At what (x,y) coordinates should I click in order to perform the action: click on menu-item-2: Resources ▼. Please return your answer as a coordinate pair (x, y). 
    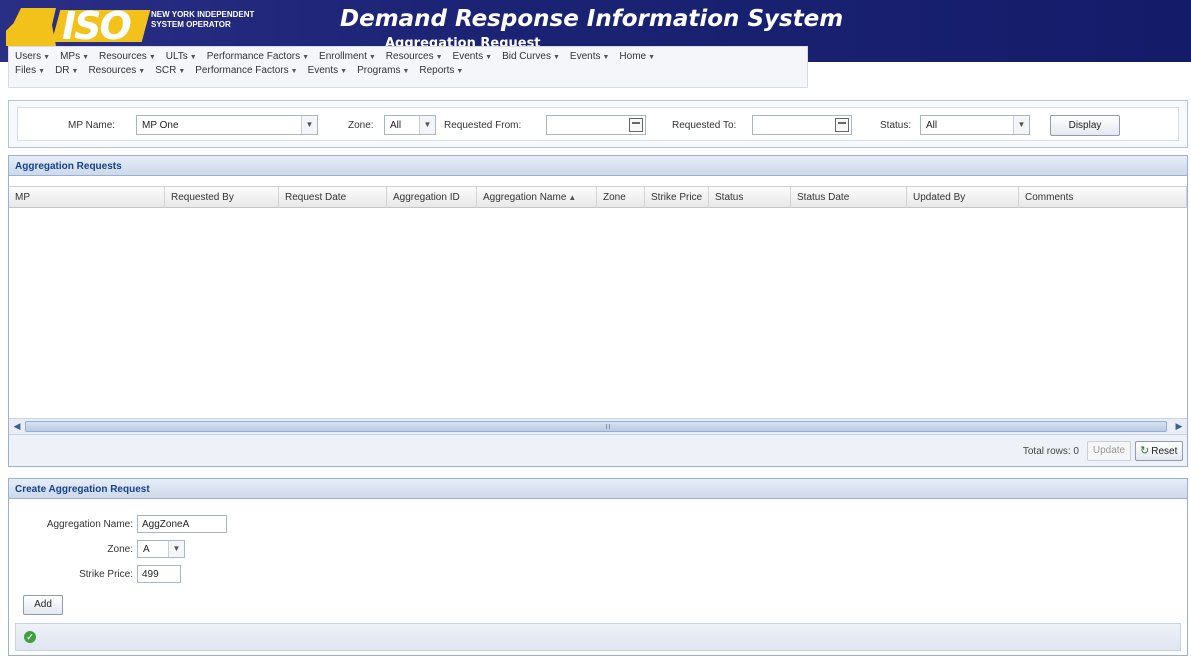
    Looking at the image, I should click on (127, 56).